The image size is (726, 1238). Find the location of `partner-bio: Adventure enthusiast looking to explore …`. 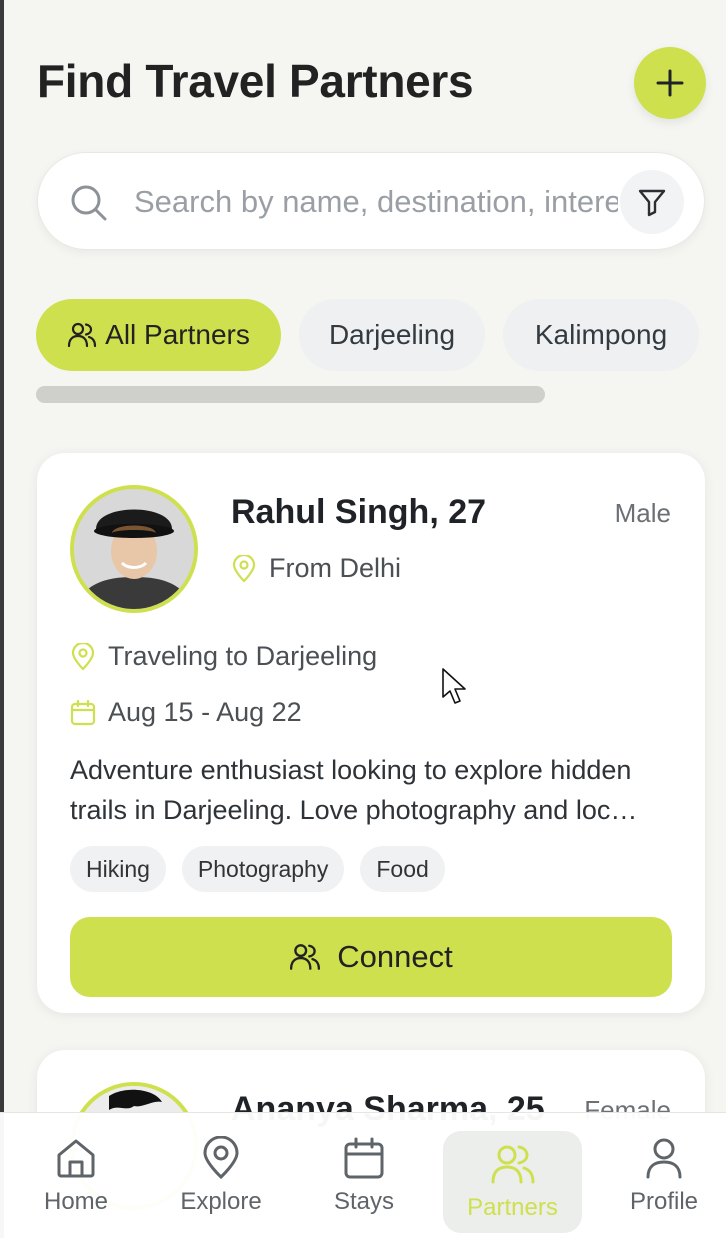

partner-bio: Adventure enthusiast looking to explore … is located at coordinates (354, 790).